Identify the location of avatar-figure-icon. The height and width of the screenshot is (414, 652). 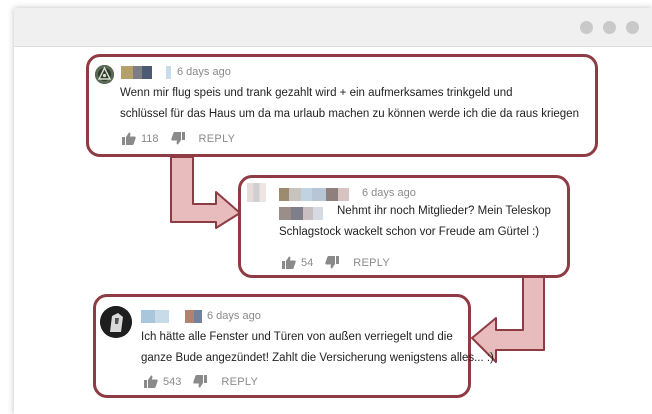
(116, 322).